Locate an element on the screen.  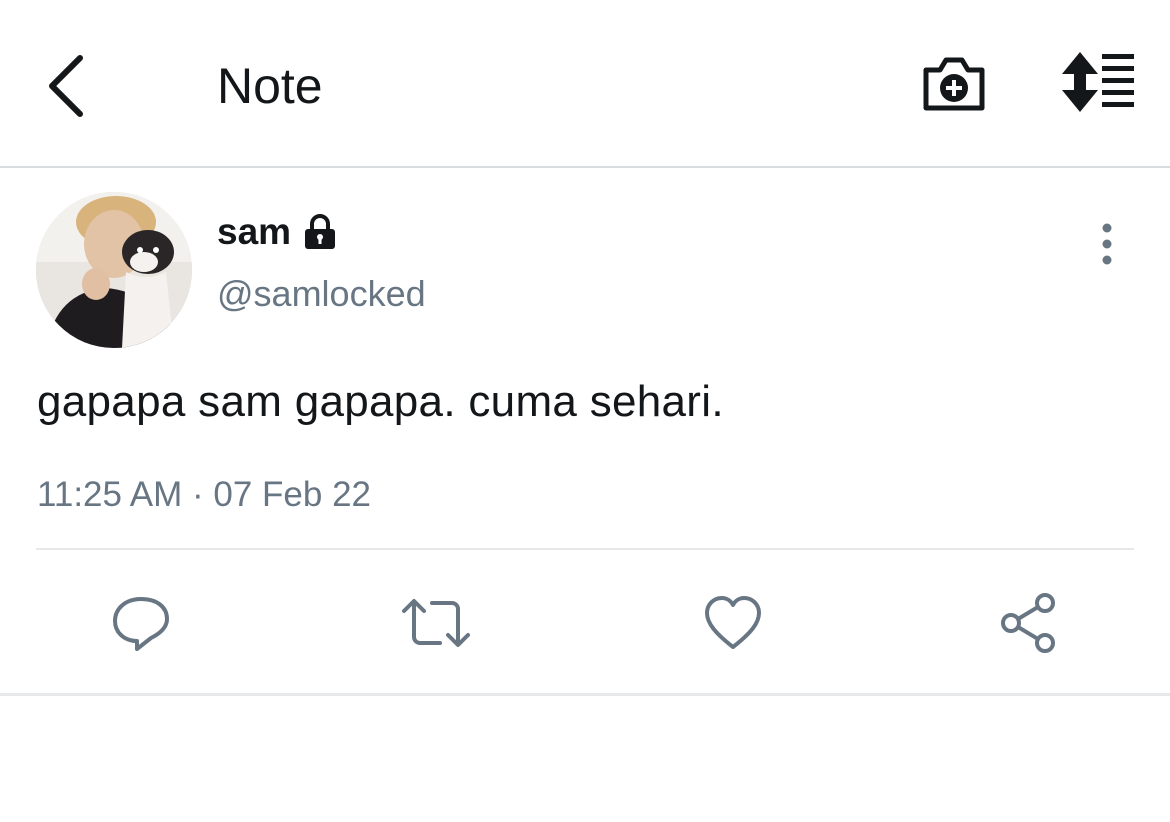
avatar is located at coordinates (114, 270).